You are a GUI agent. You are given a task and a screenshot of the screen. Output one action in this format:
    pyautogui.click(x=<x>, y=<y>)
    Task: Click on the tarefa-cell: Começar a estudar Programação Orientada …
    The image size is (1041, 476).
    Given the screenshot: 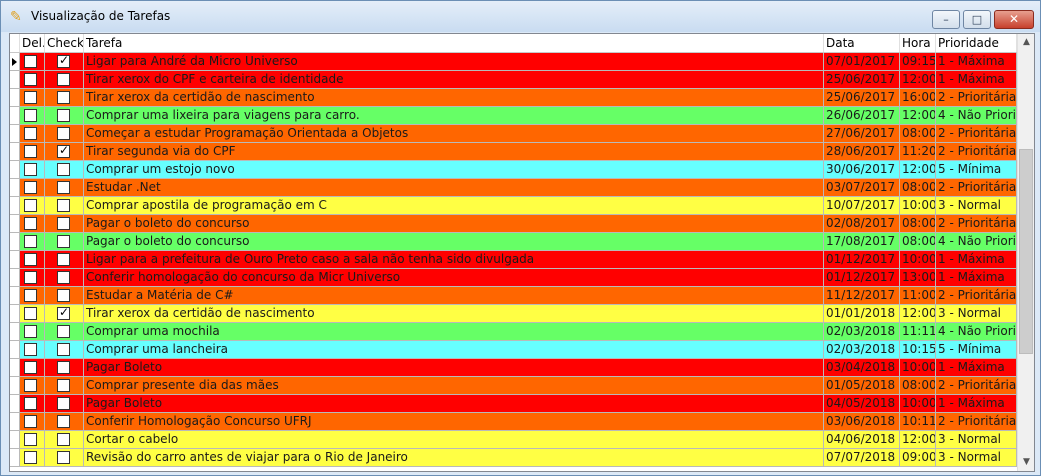 What is the action you would take?
    pyautogui.click(x=454, y=134)
    